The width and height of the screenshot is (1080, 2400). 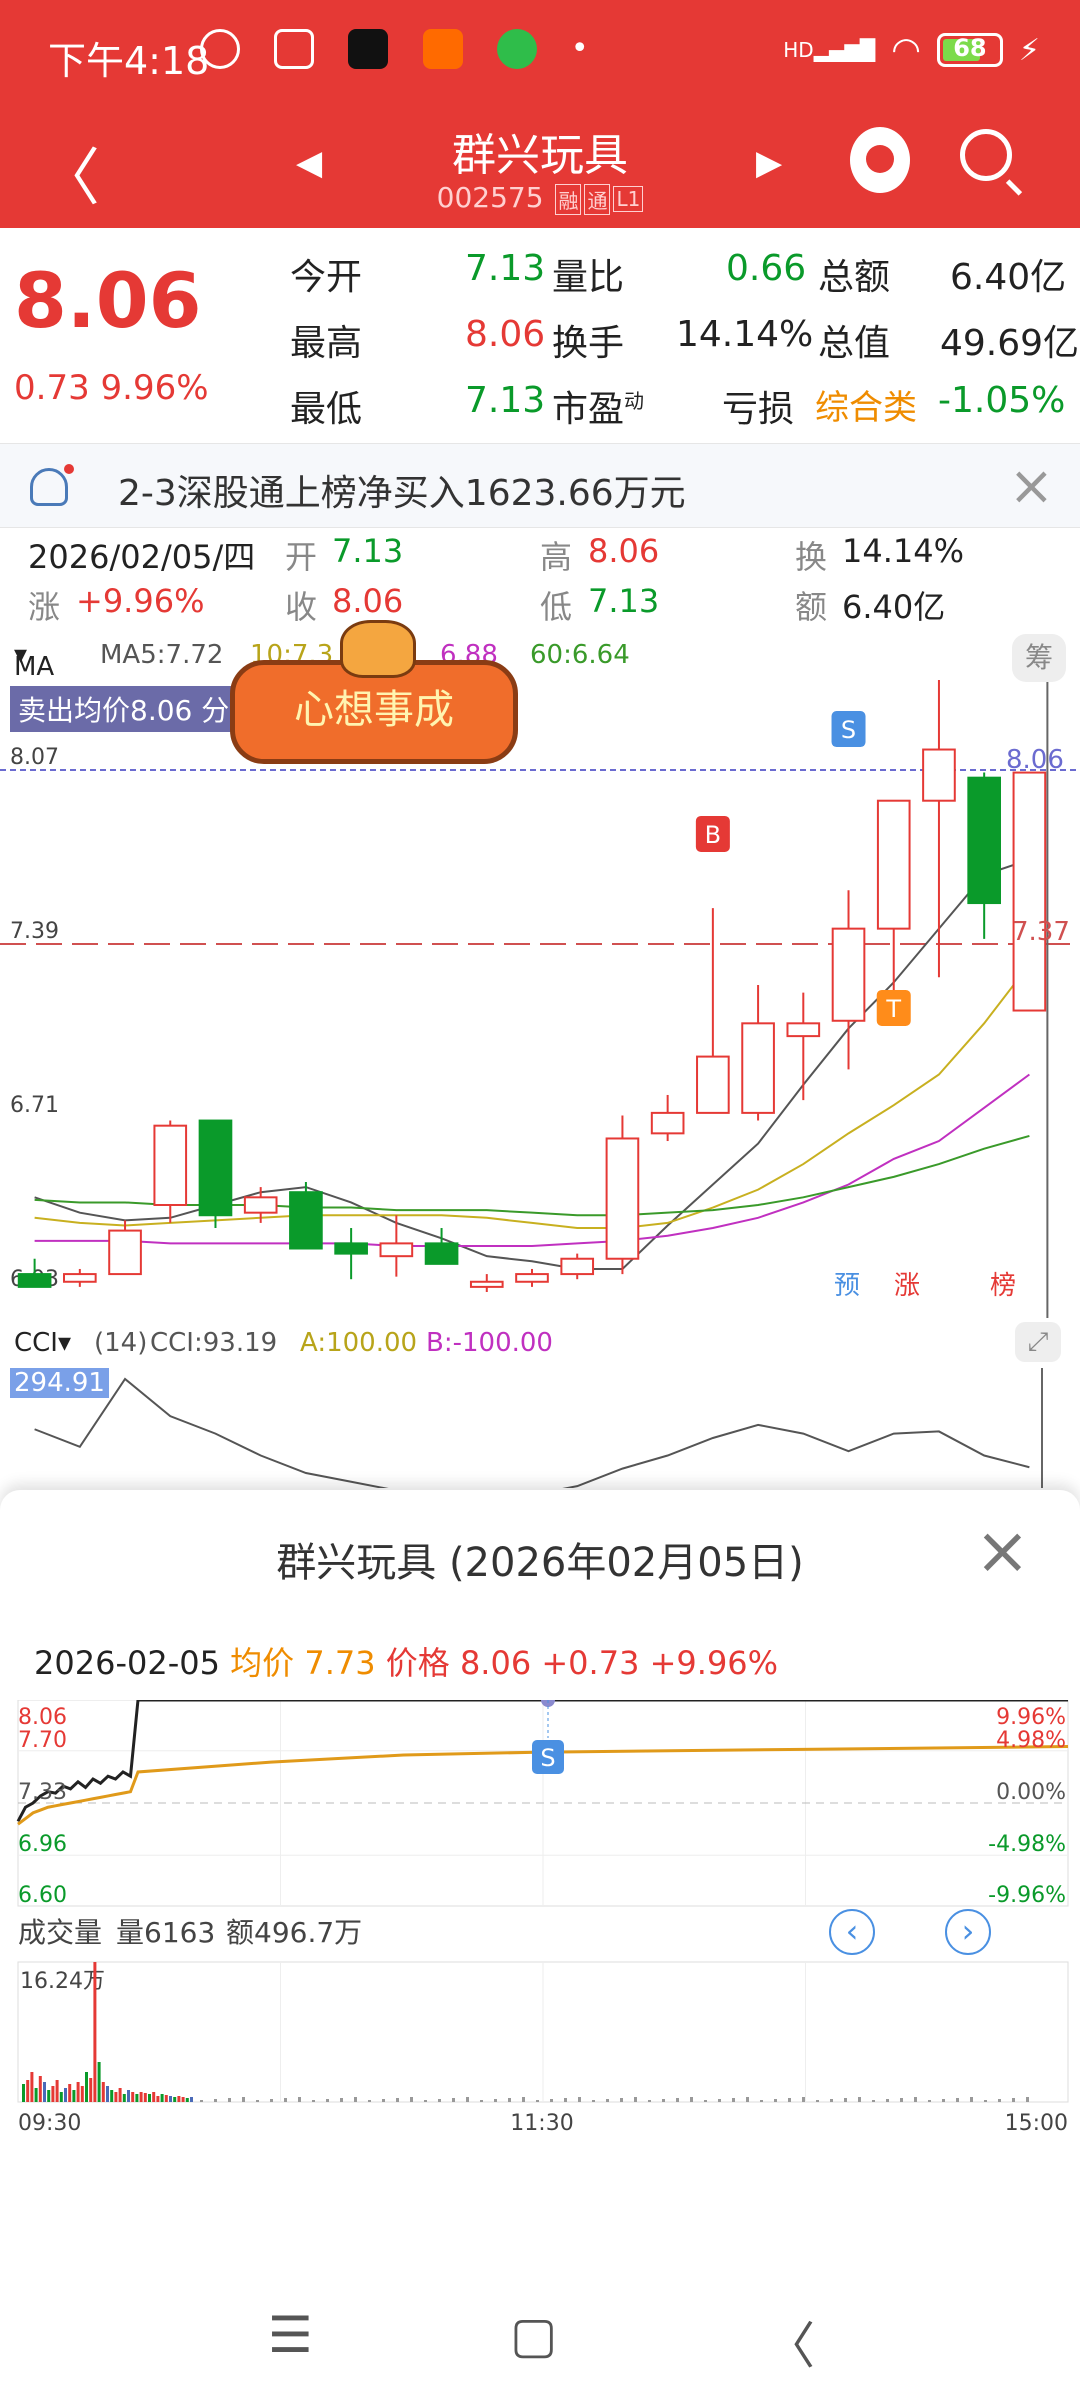 I want to click on arrow-glyph: ‹, so click(x=852, y=1931).